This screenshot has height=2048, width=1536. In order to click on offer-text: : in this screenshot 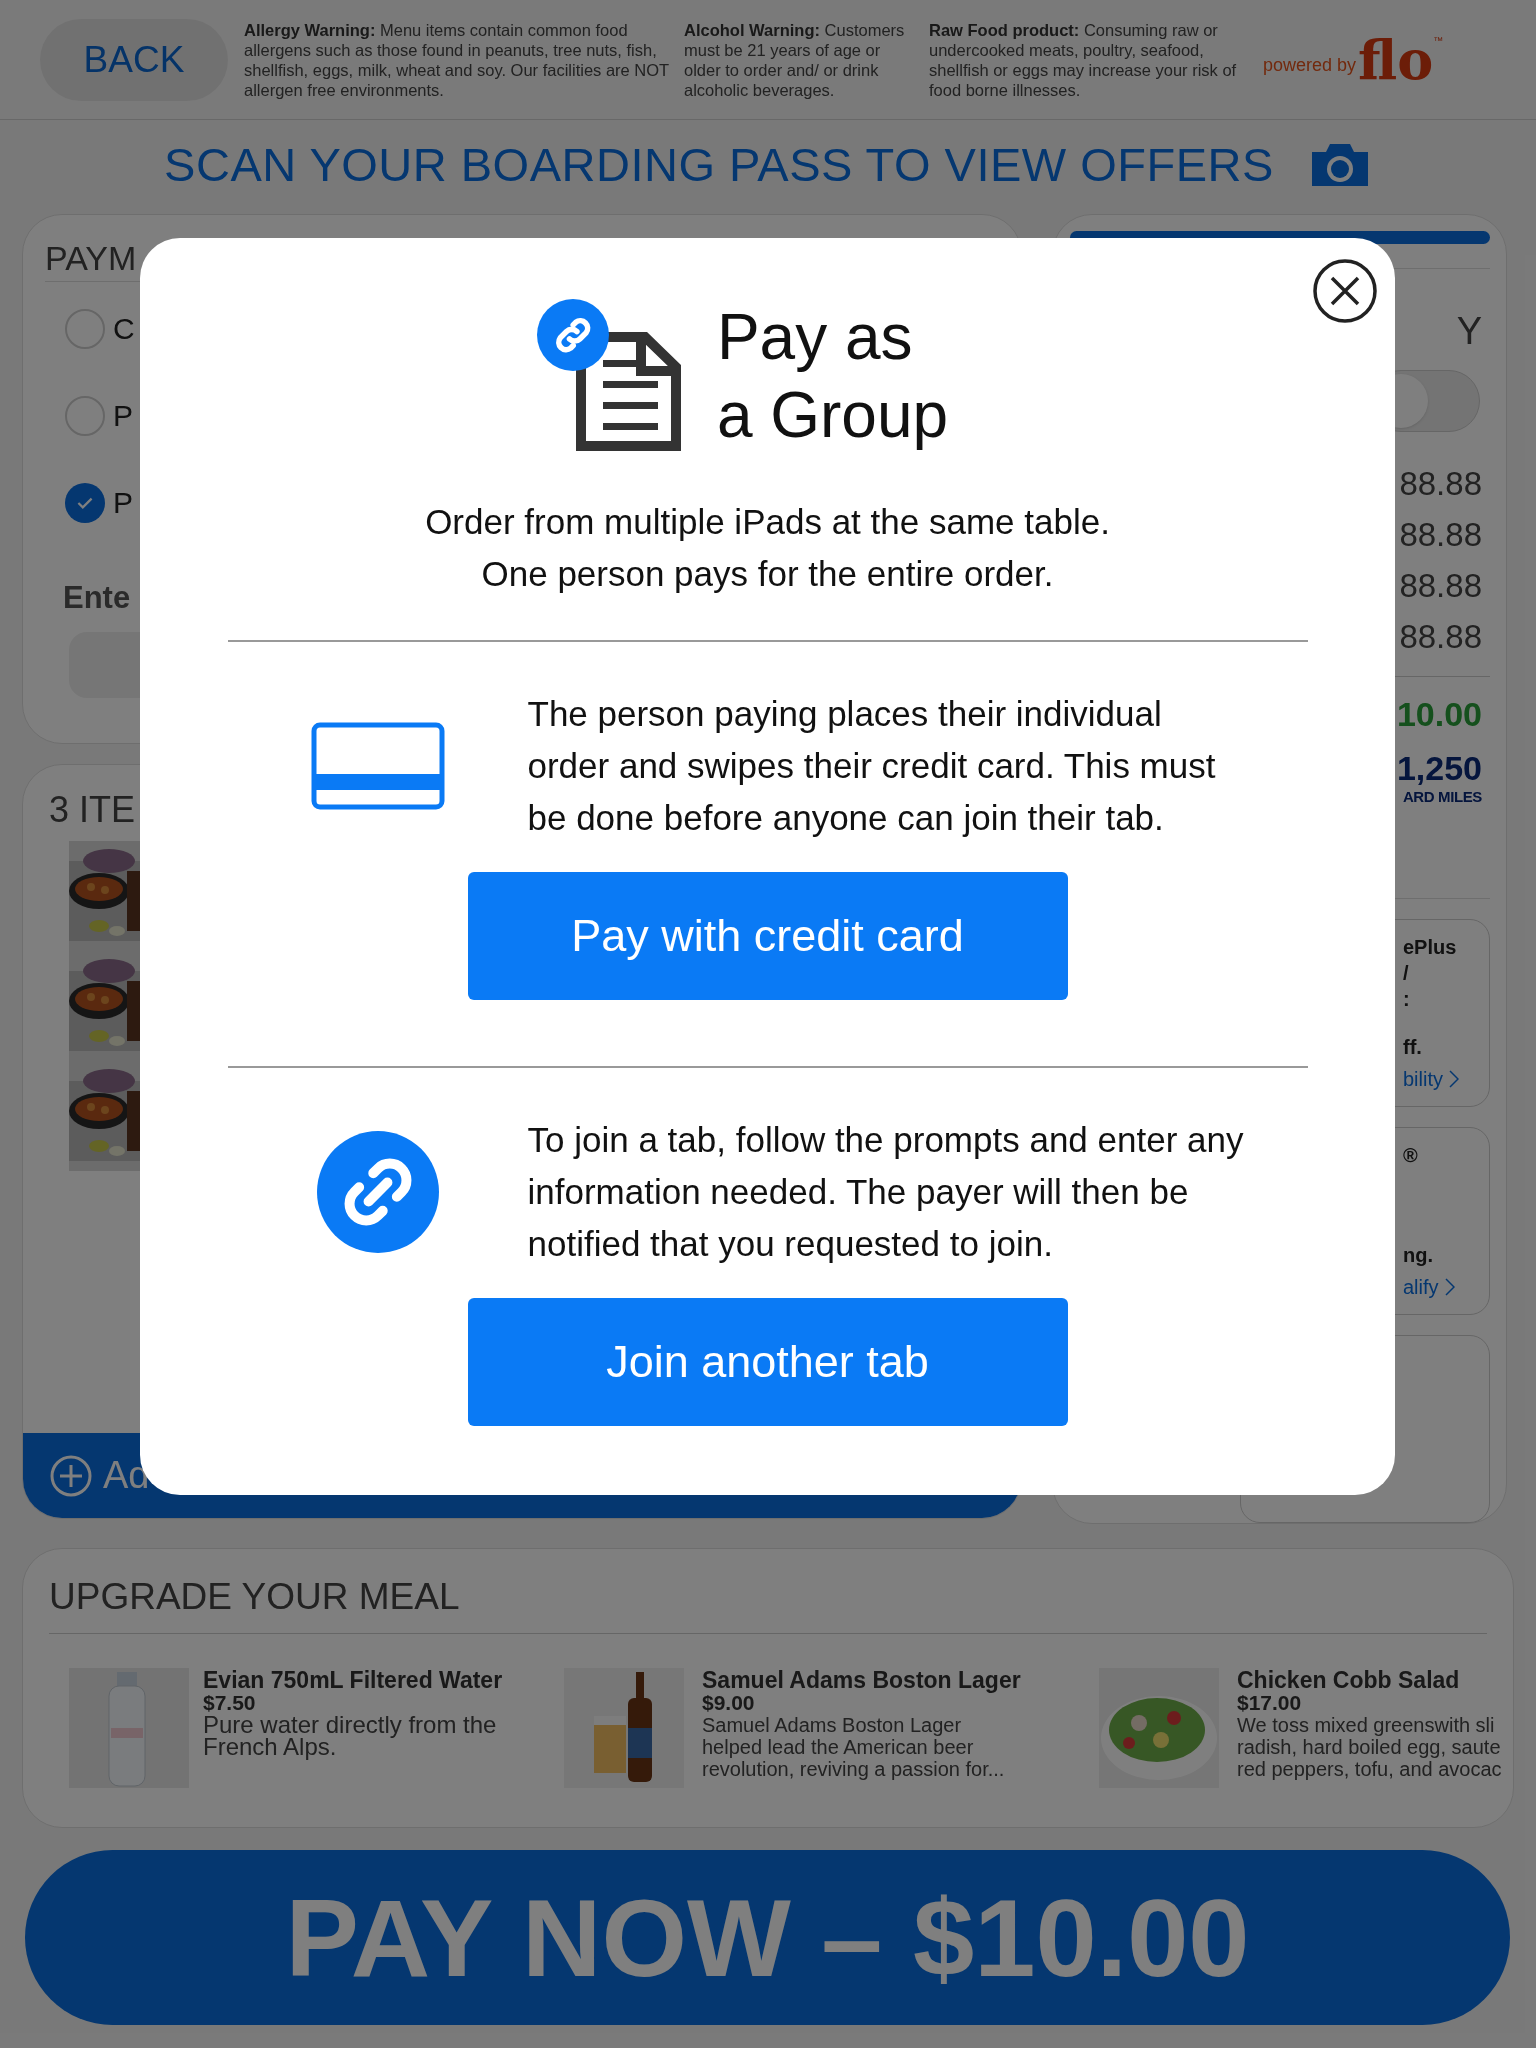, I will do `click(1406, 999)`.